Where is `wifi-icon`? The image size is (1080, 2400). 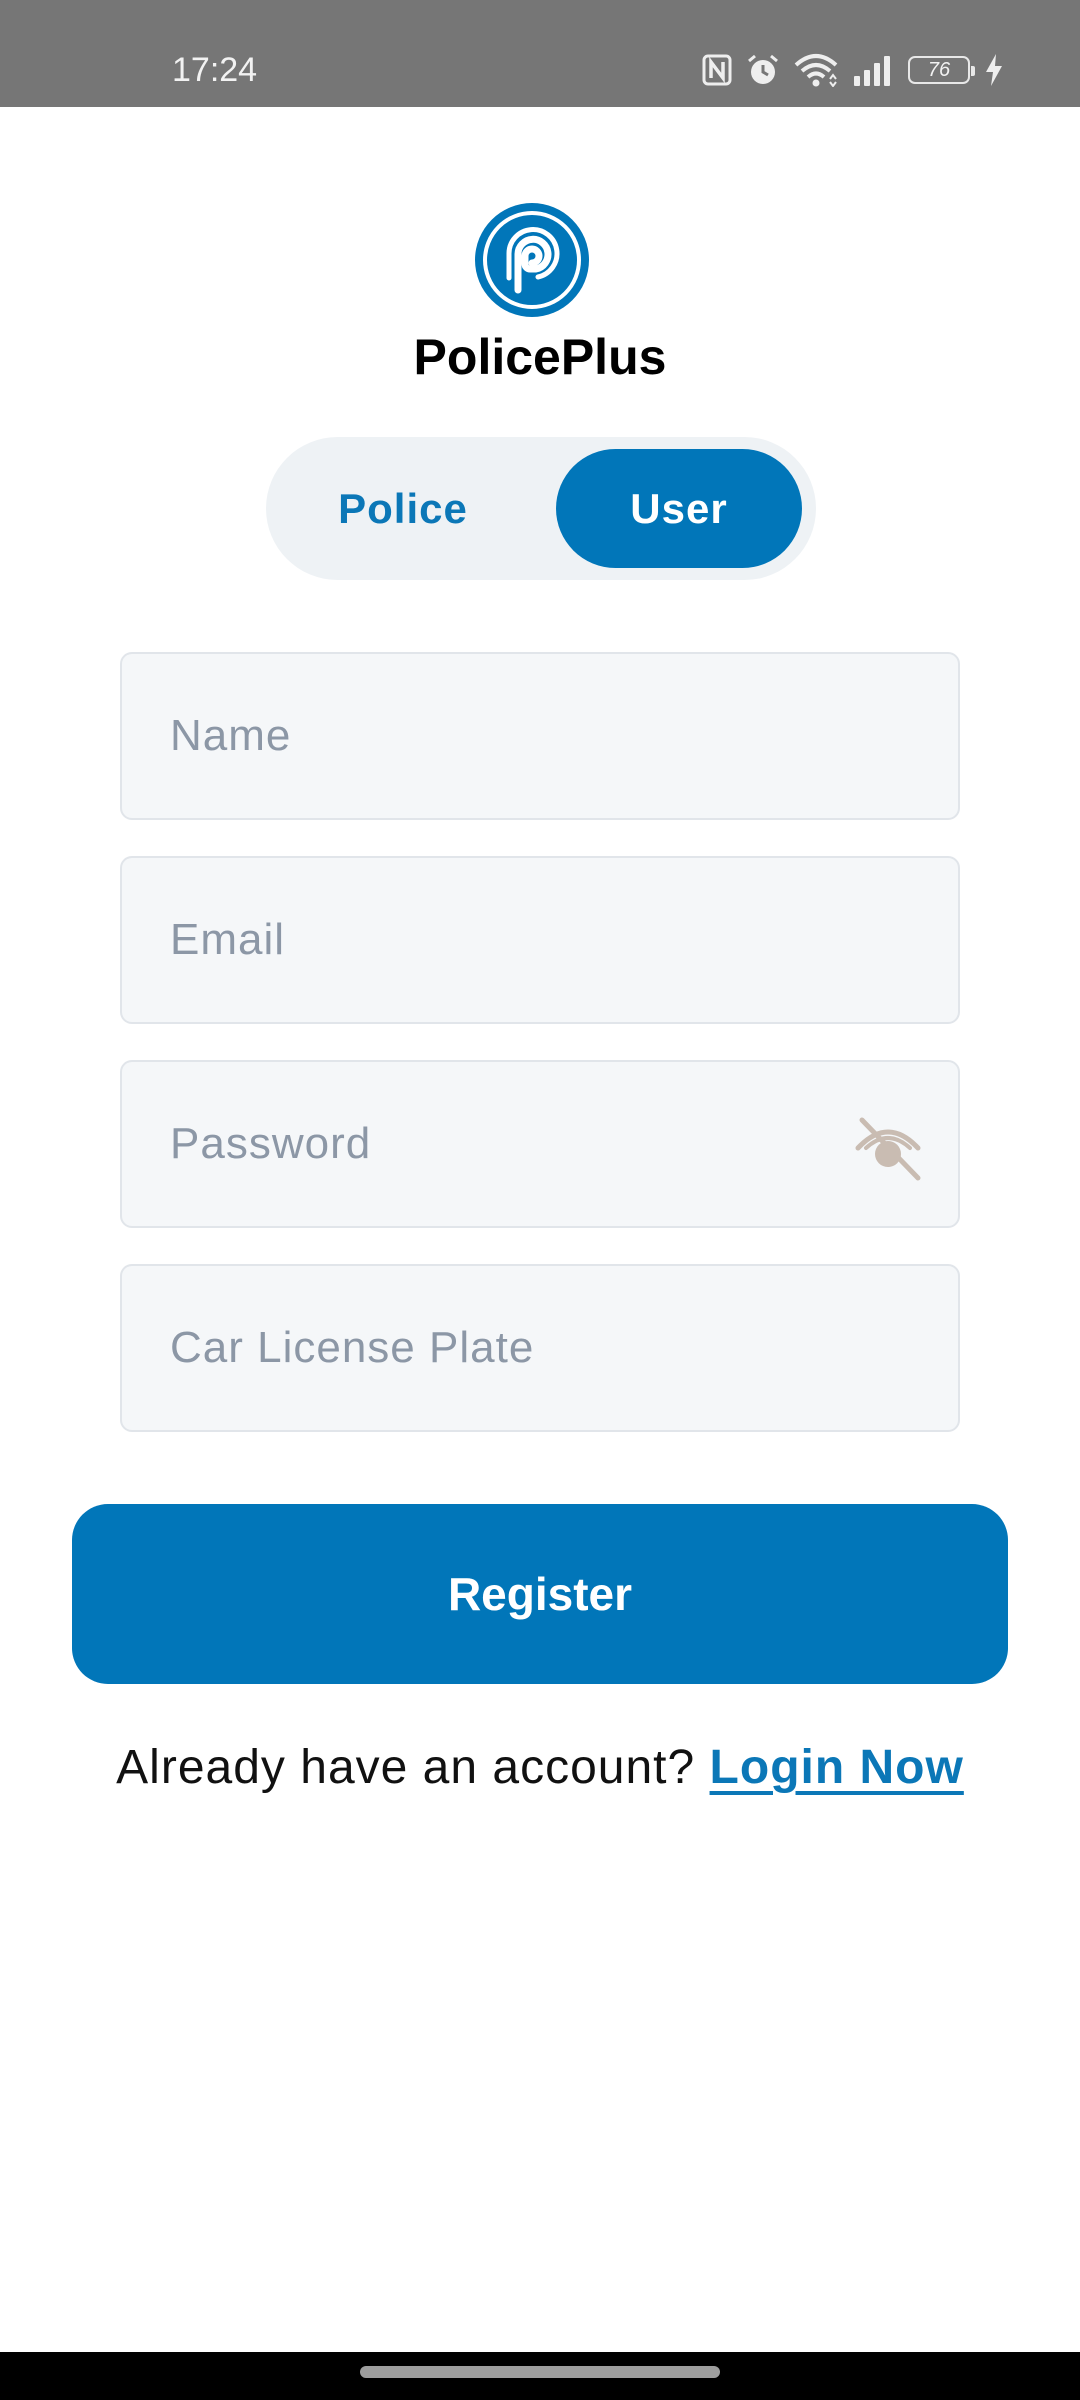
wifi-icon is located at coordinates (816, 70).